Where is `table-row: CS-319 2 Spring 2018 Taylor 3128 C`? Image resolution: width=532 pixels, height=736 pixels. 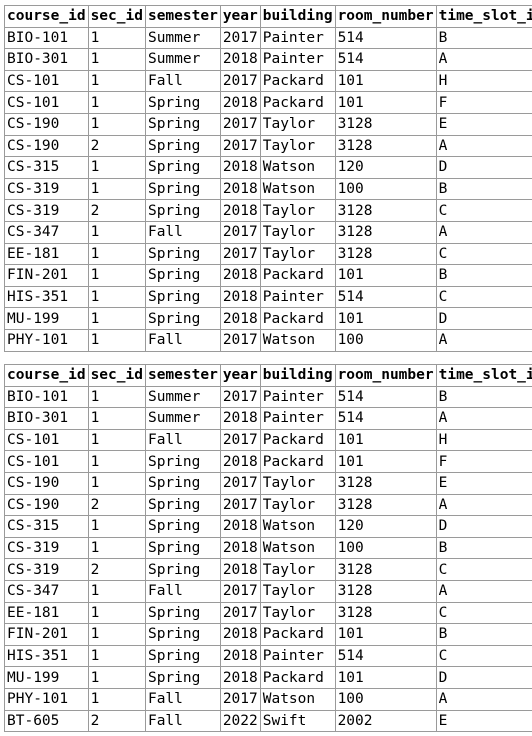 table-row: CS-319 2 Spring 2018 Taylor 3128 C is located at coordinates (268, 210).